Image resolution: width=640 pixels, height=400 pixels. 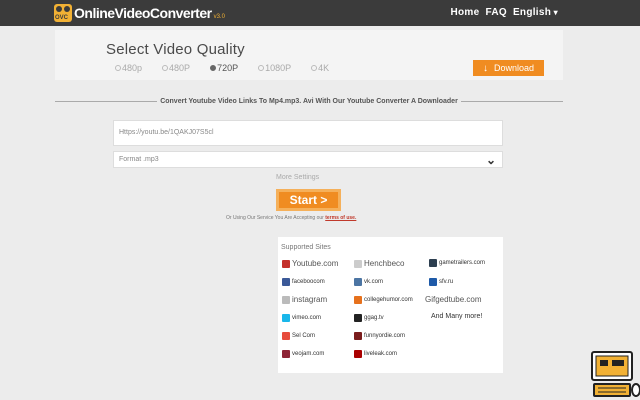 What do you see at coordinates (139, 159) in the screenshot?
I see `format-select-value: Format .mp3` at bounding box center [139, 159].